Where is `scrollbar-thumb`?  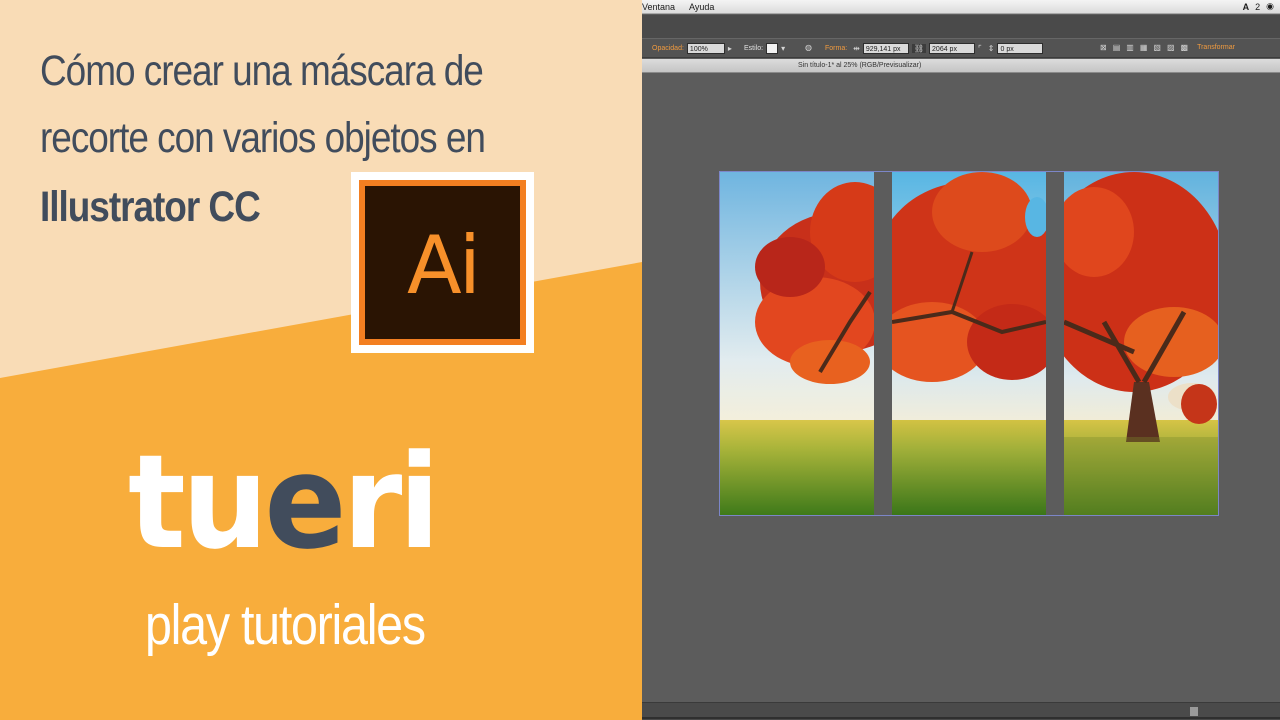 scrollbar-thumb is located at coordinates (1194, 711).